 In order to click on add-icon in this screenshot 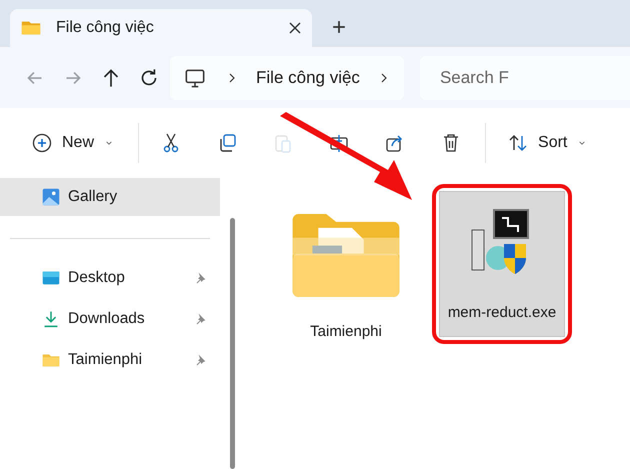, I will do `click(42, 143)`.